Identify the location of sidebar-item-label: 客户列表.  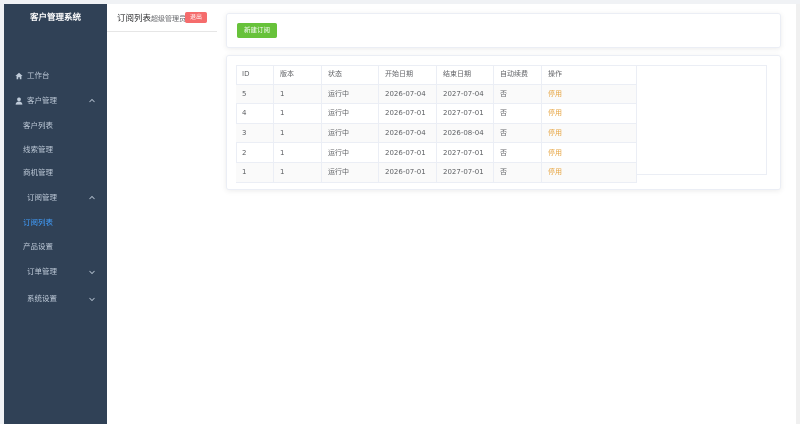
(38, 125).